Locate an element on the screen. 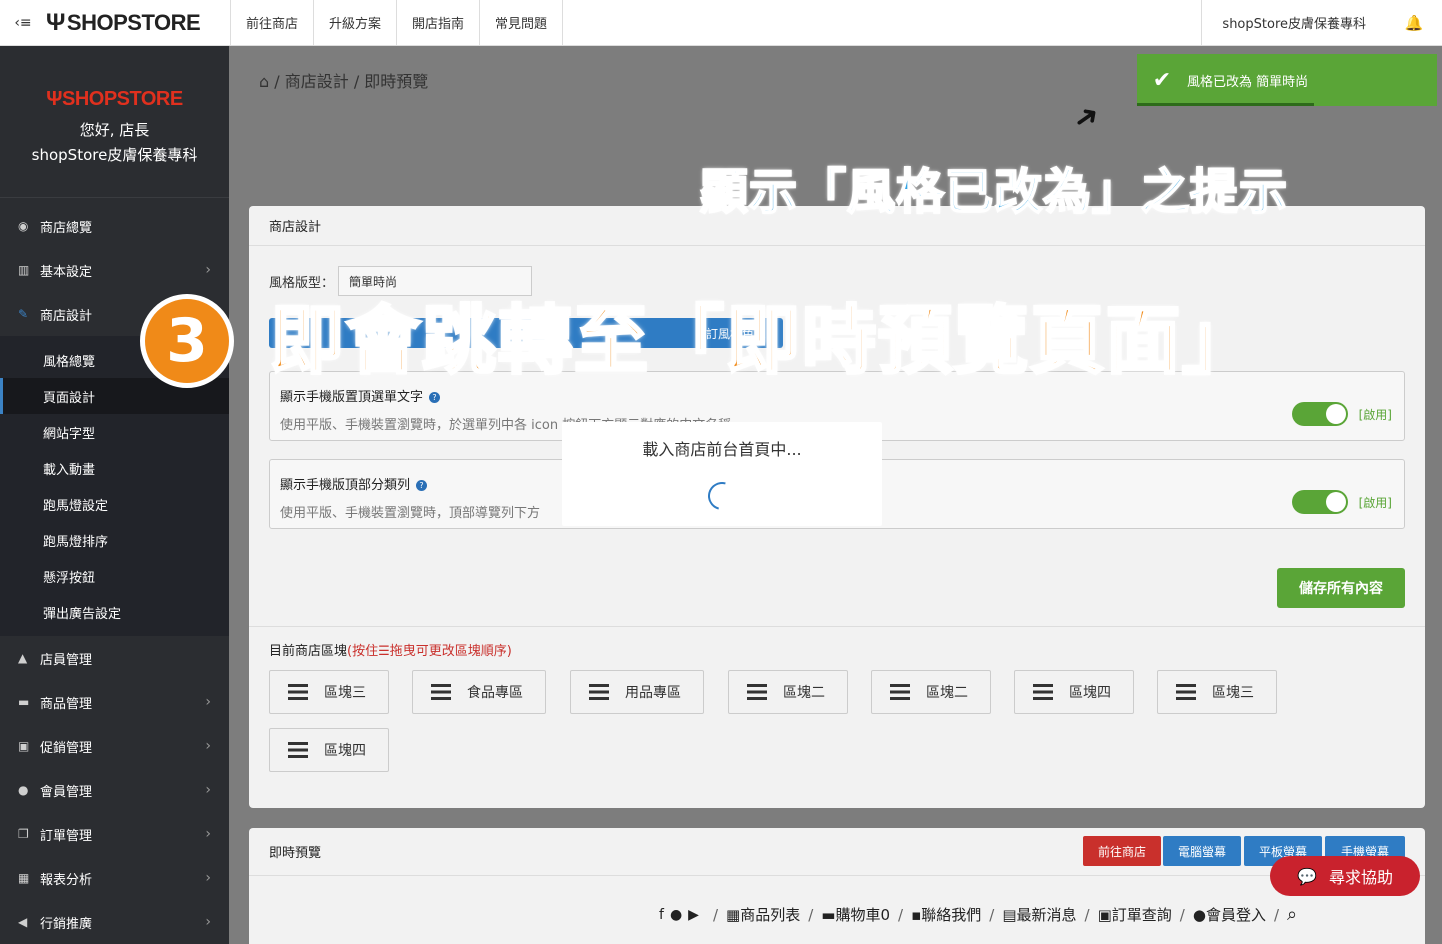 The height and width of the screenshot is (944, 1442). desktop-screen-button: 電腦螢幕 is located at coordinates (1202, 851).